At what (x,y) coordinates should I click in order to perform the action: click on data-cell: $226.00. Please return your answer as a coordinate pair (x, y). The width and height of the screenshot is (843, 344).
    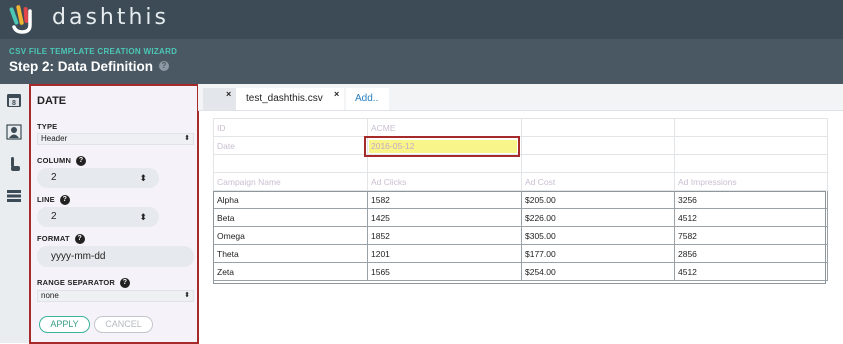
    Looking at the image, I should click on (598, 217).